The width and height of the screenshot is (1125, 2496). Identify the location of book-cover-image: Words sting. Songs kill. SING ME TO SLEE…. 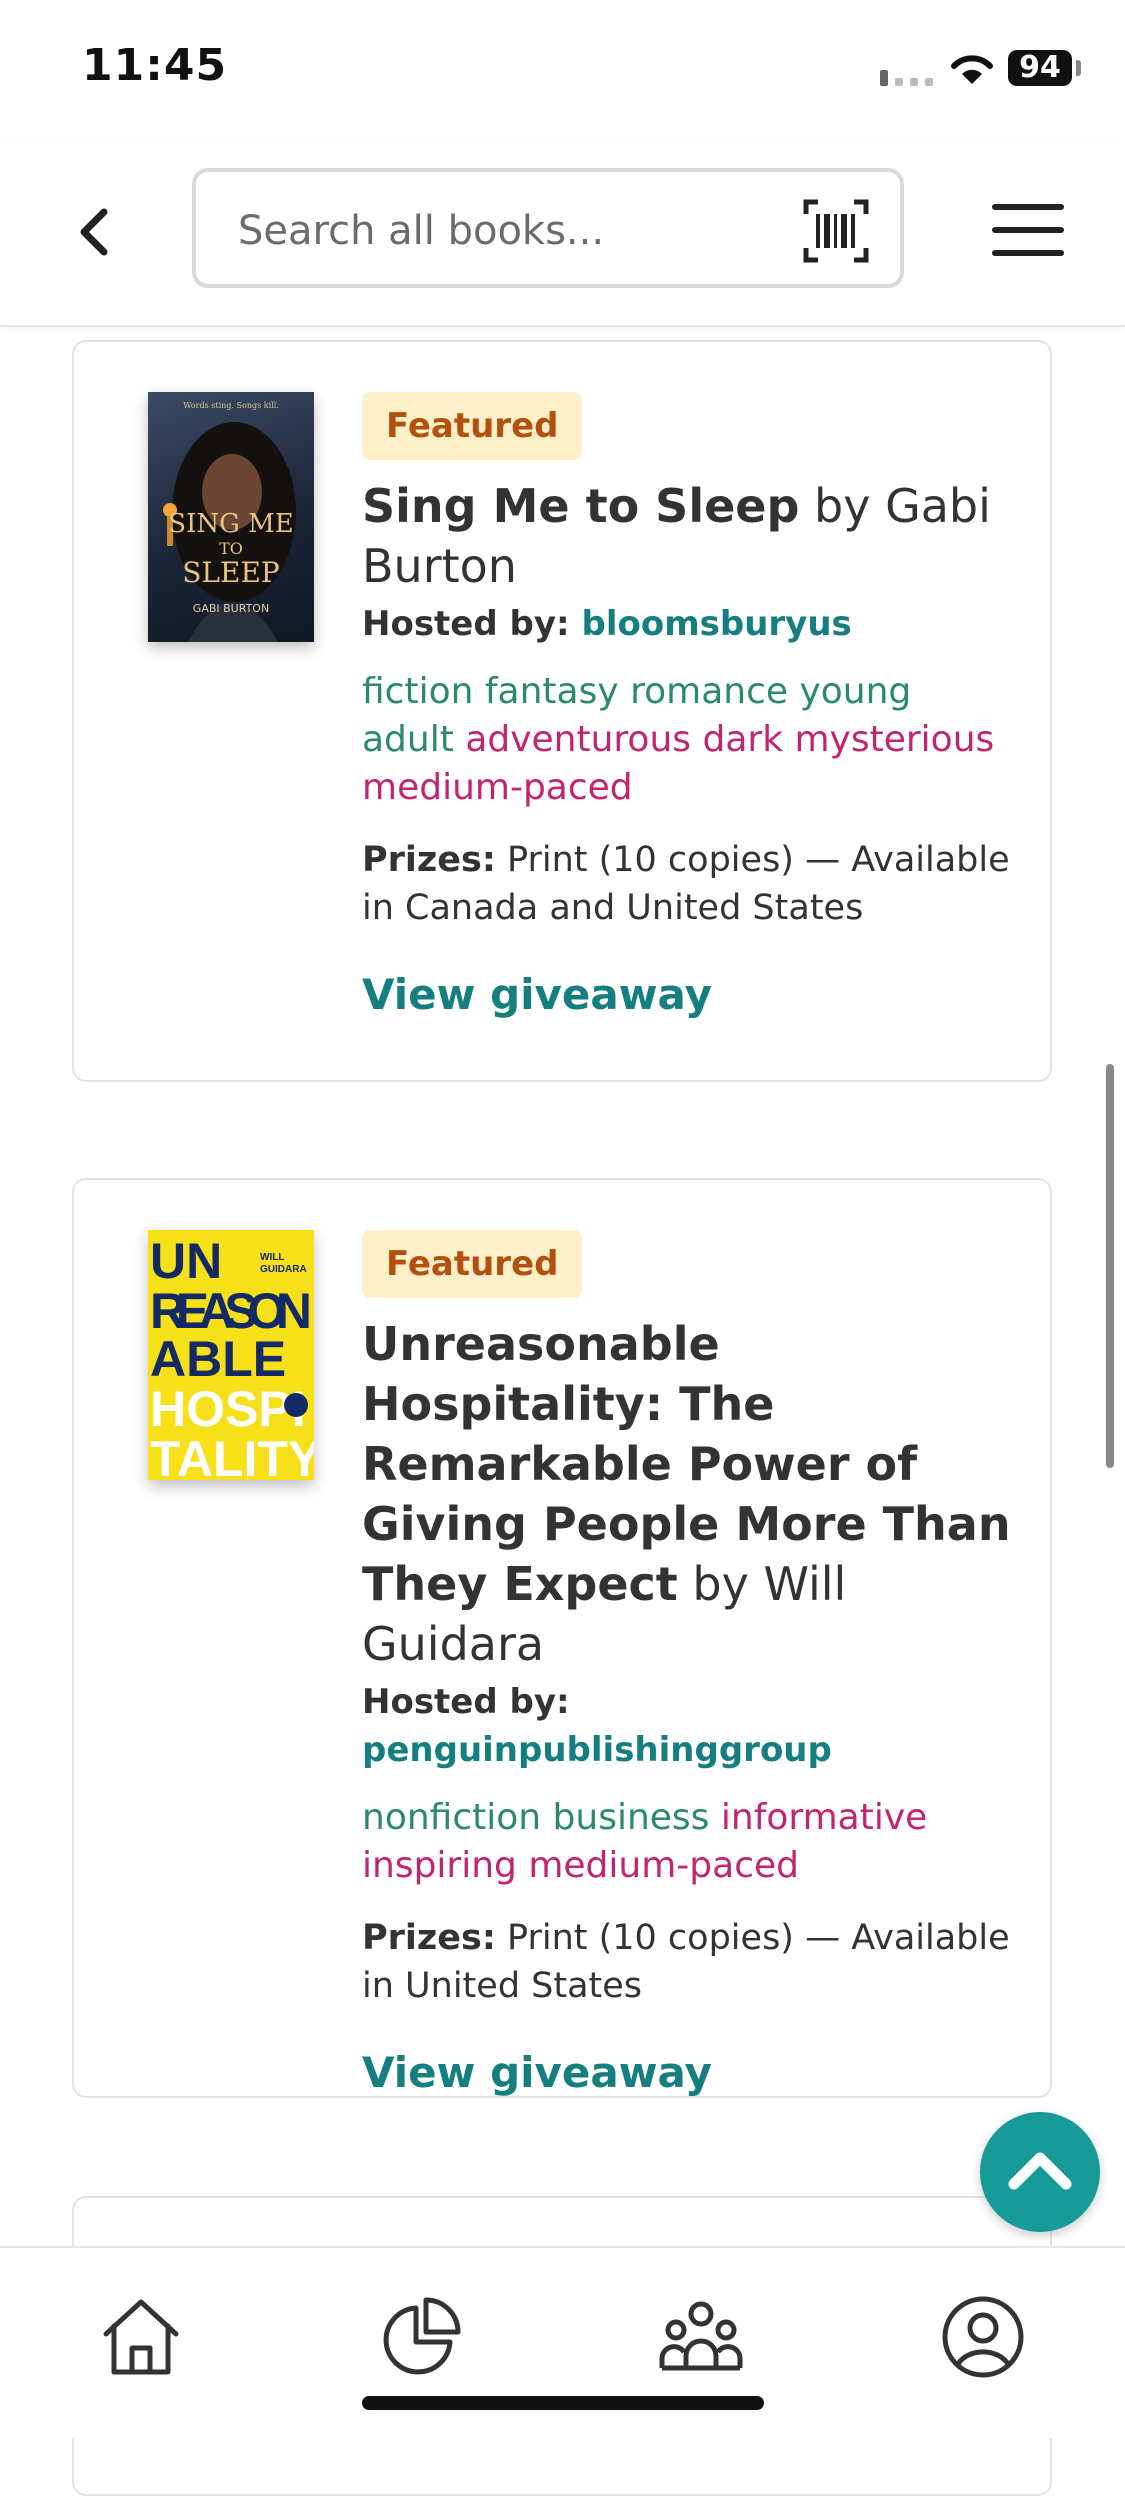
(231, 517).